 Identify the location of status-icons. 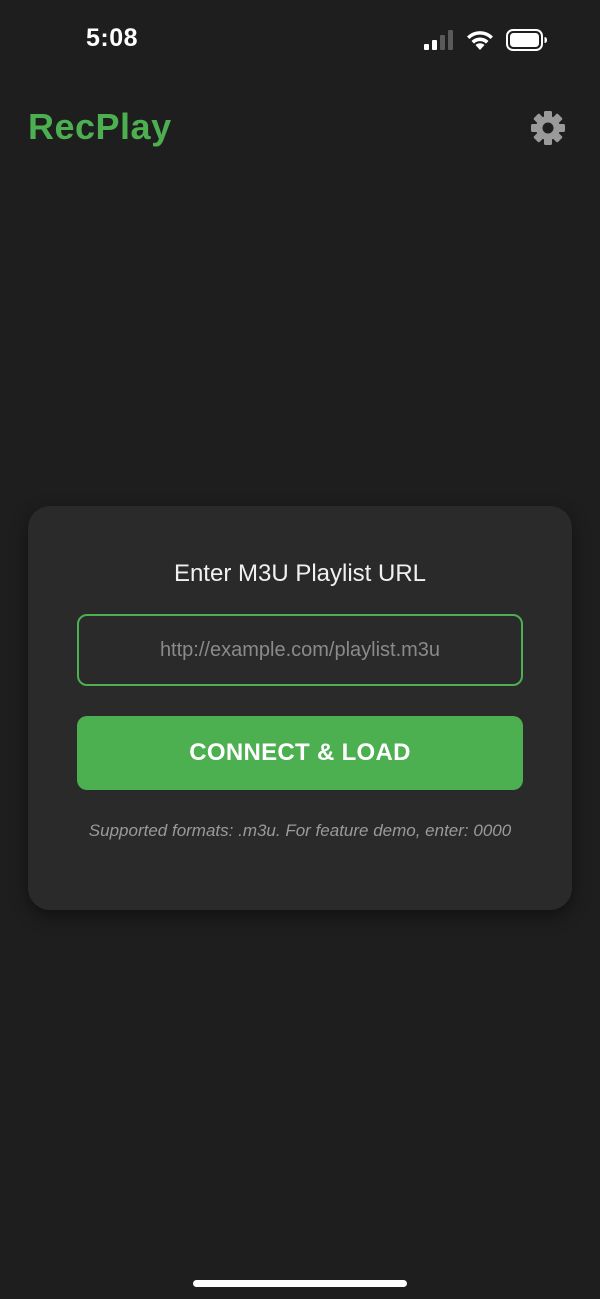
(486, 40).